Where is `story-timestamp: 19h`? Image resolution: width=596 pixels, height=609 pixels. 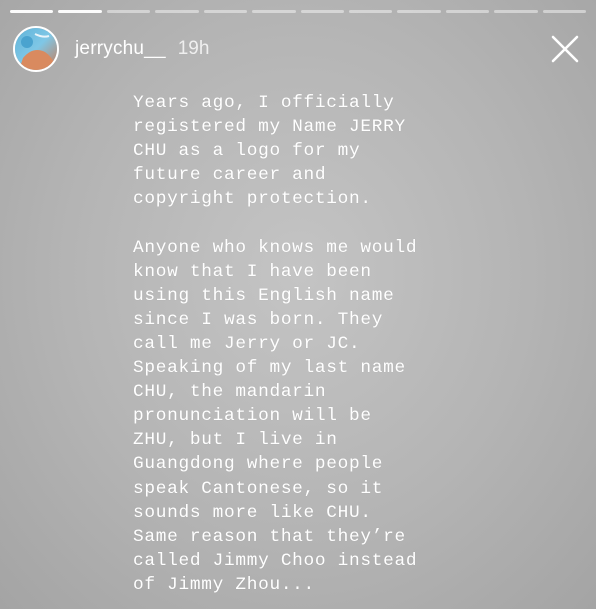 story-timestamp: 19h is located at coordinates (193, 48).